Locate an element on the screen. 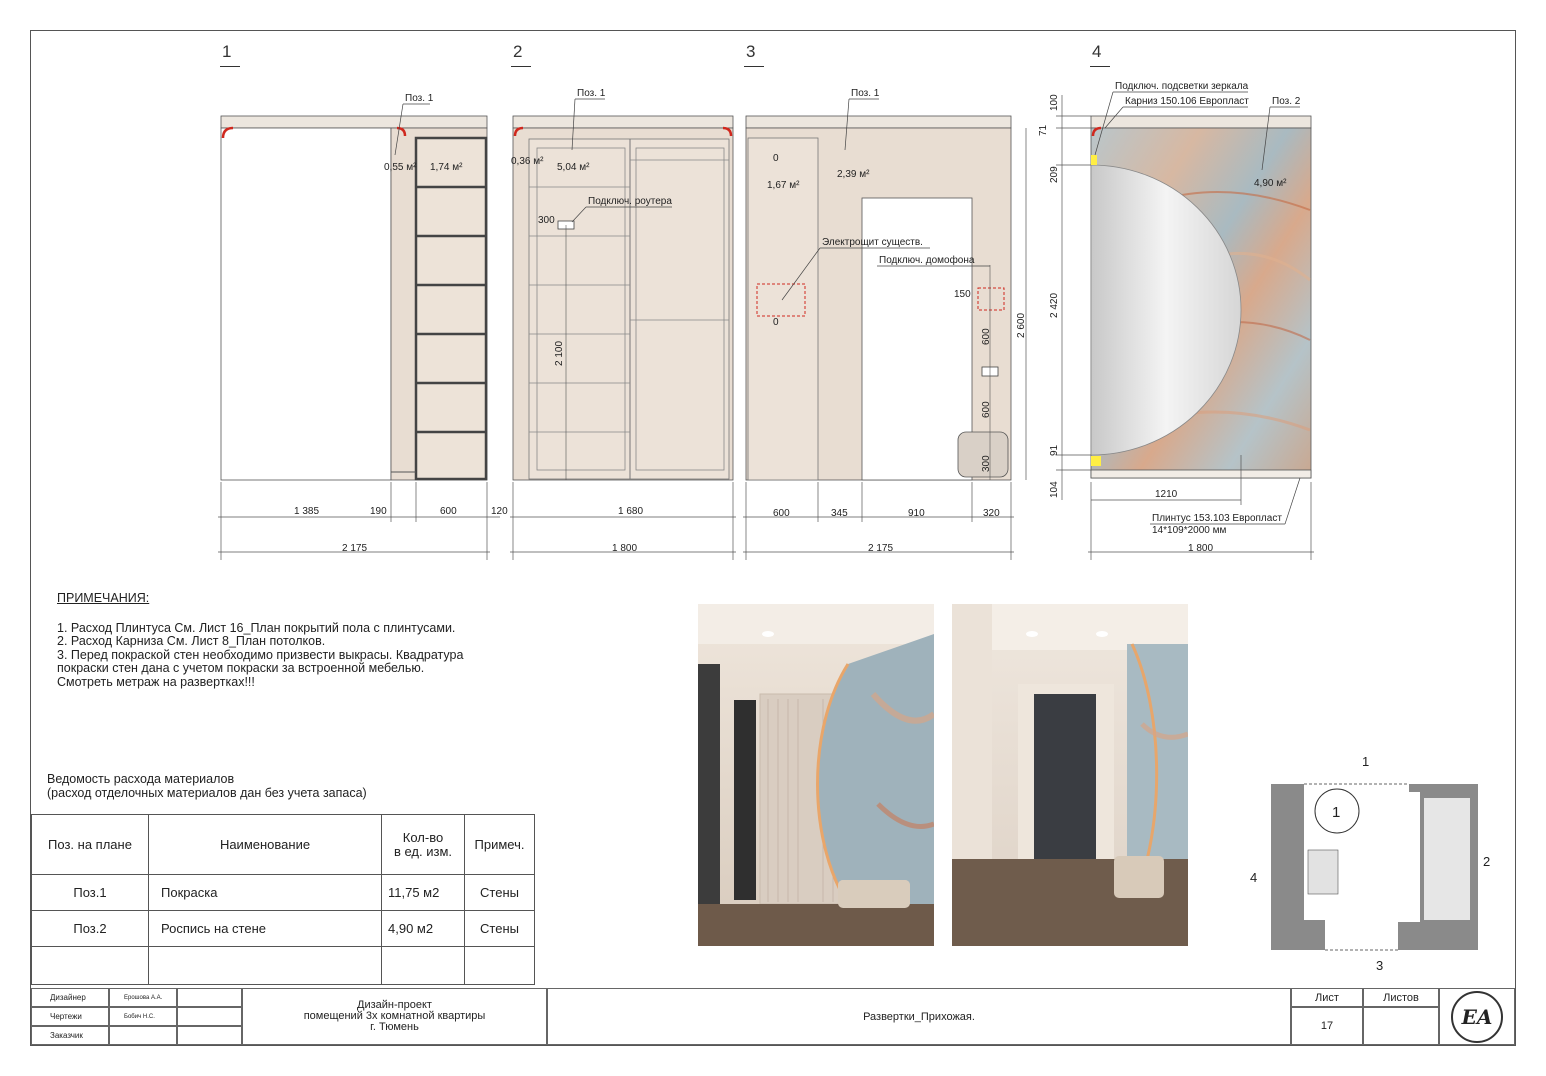 The image size is (1546, 1076). name-designer: Ерошова А.А. is located at coordinates (143, 997).